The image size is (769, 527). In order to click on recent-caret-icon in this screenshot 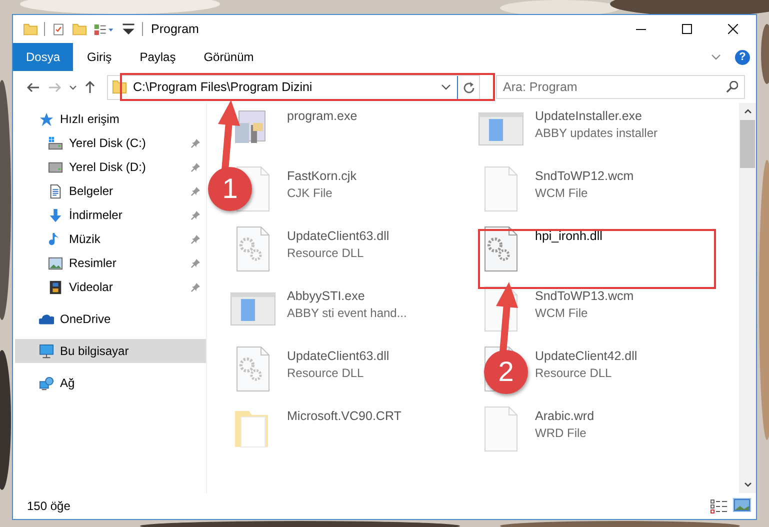, I will do `click(73, 87)`.